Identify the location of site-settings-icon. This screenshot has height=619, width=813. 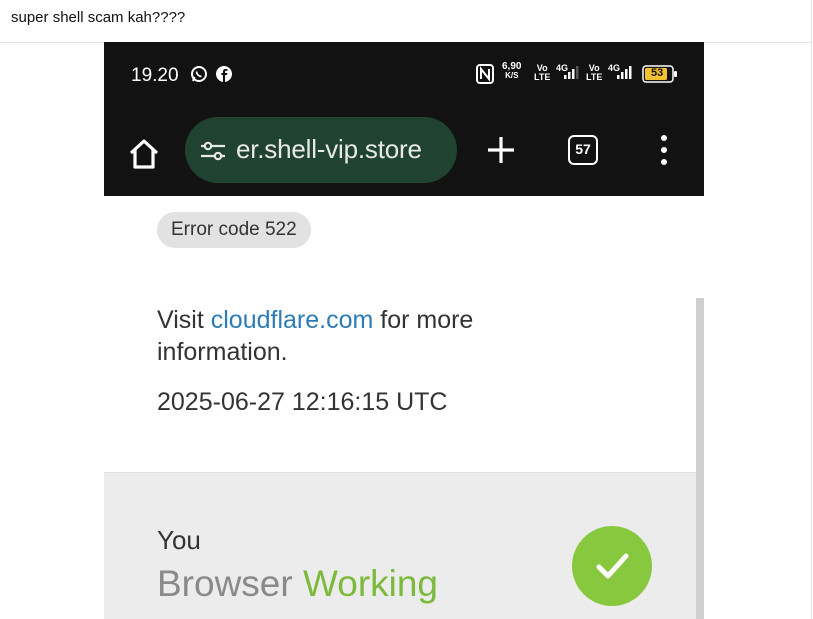
(213, 151).